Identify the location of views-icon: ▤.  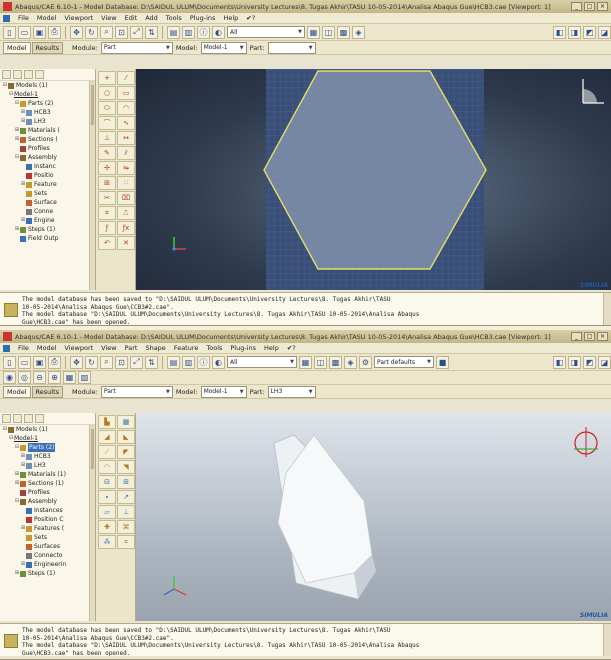
(173, 32).